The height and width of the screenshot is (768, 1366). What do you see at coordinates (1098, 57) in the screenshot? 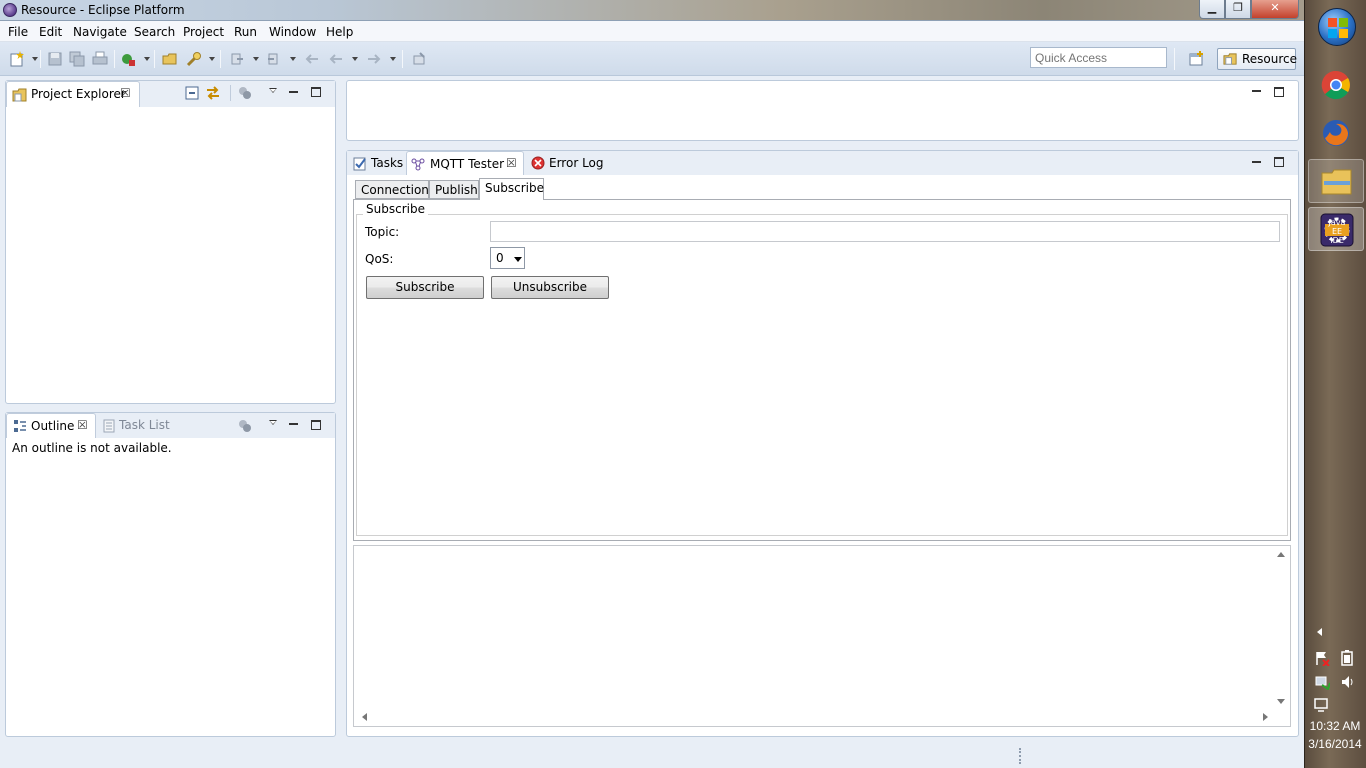
I see `quick-access-input` at bounding box center [1098, 57].